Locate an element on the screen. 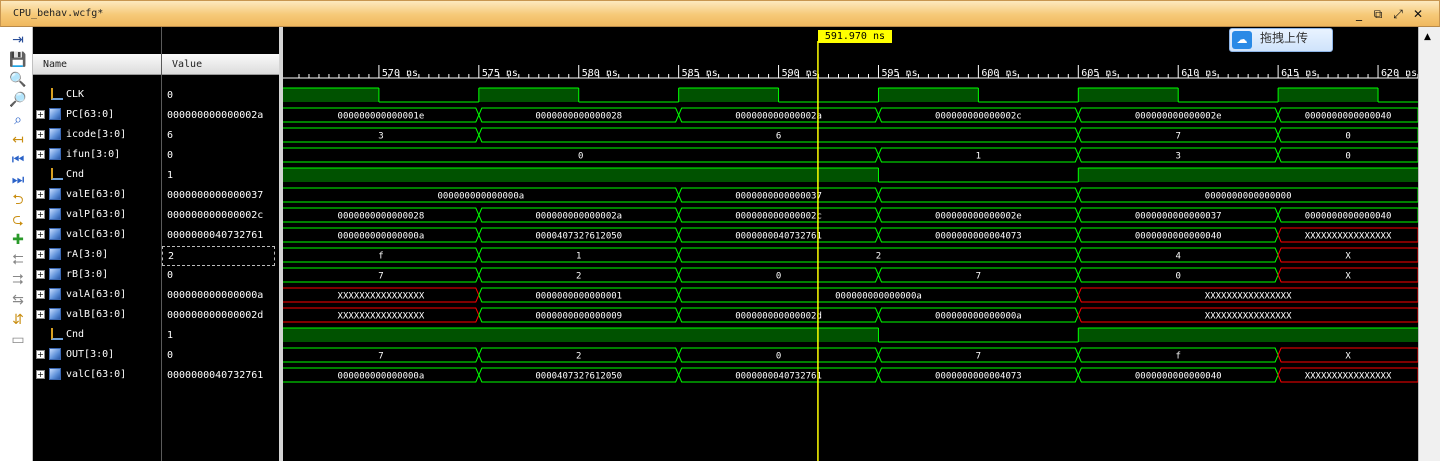 The width and height of the screenshot is (1440, 461). signal-name-row: + rA[3:0] is located at coordinates (97, 255).